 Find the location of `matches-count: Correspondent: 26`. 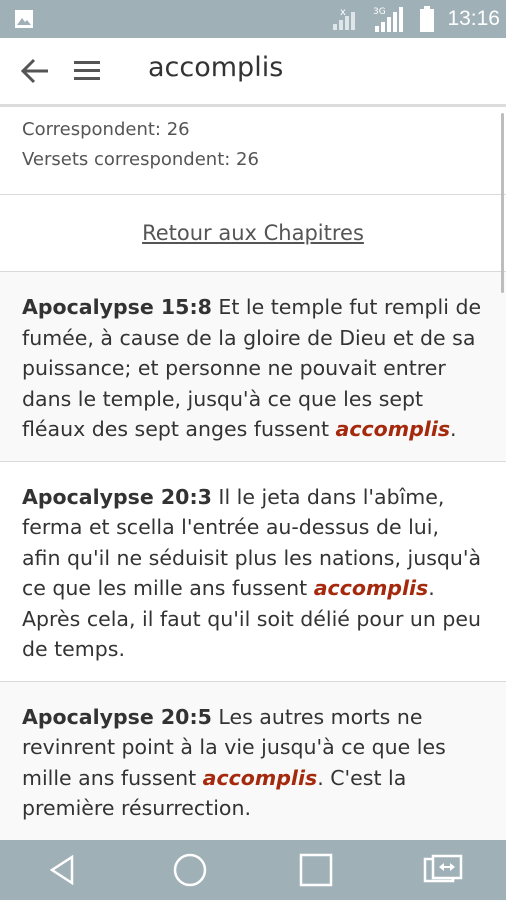

matches-count: Correspondent: 26 is located at coordinates (106, 129).